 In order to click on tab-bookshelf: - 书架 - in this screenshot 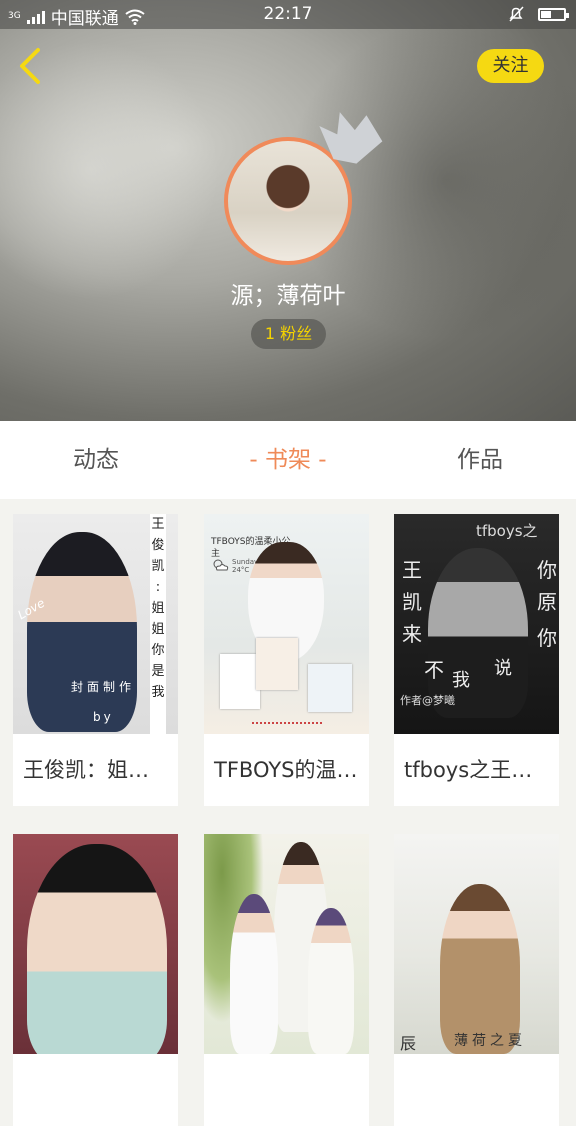, I will do `click(288, 460)`.